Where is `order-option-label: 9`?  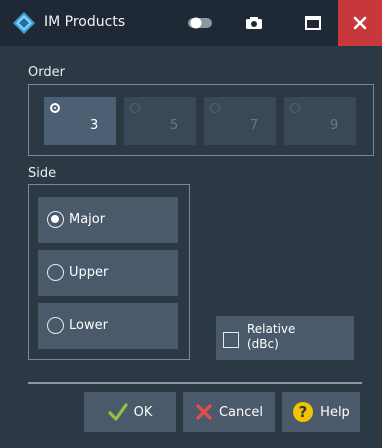
order-option-label: 9 is located at coordinates (334, 125).